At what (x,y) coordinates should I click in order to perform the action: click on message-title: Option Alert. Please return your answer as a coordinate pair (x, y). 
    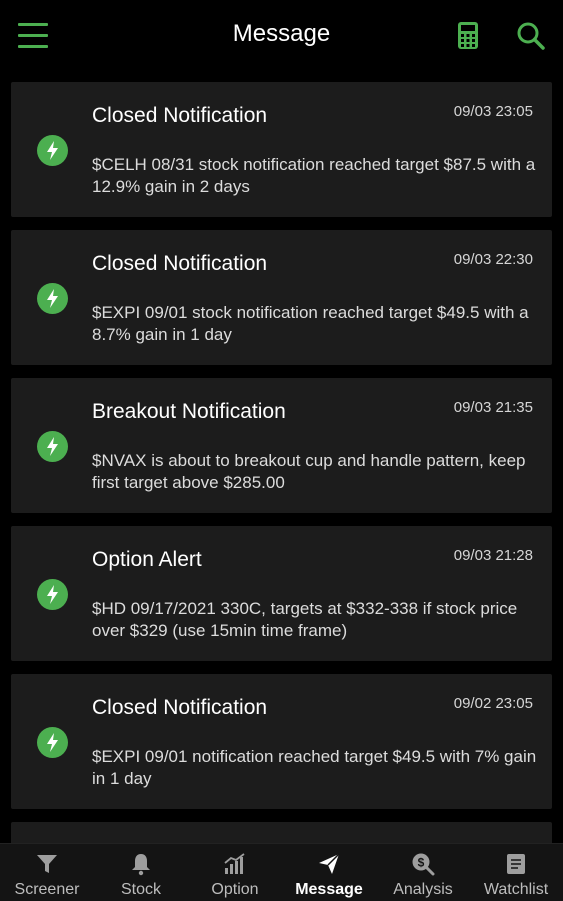
    Looking at the image, I should click on (147, 559).